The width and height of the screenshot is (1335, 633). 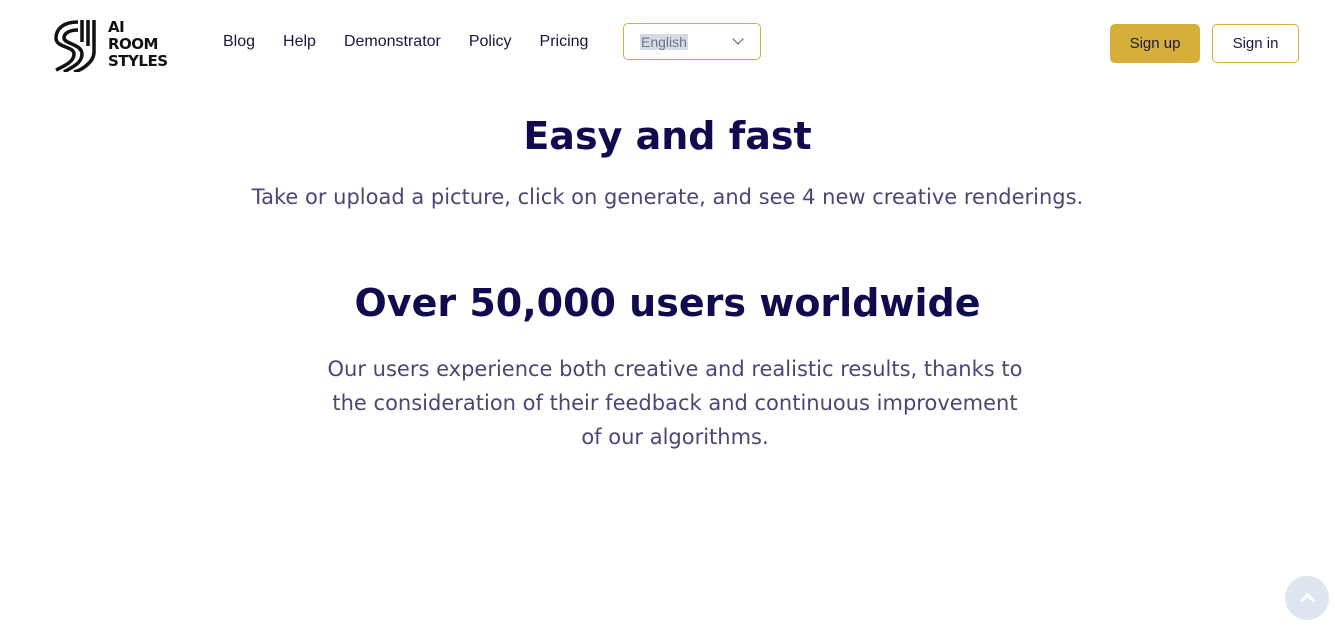 I want to click on section-title: Easy and fast, so click(x=667, y=136).